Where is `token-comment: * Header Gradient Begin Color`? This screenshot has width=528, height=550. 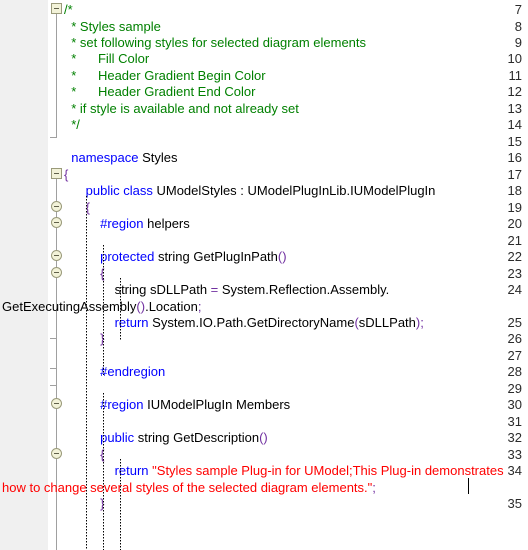
token-comment: * Header Gradient Begin Color is located at coordinates (165, 75).